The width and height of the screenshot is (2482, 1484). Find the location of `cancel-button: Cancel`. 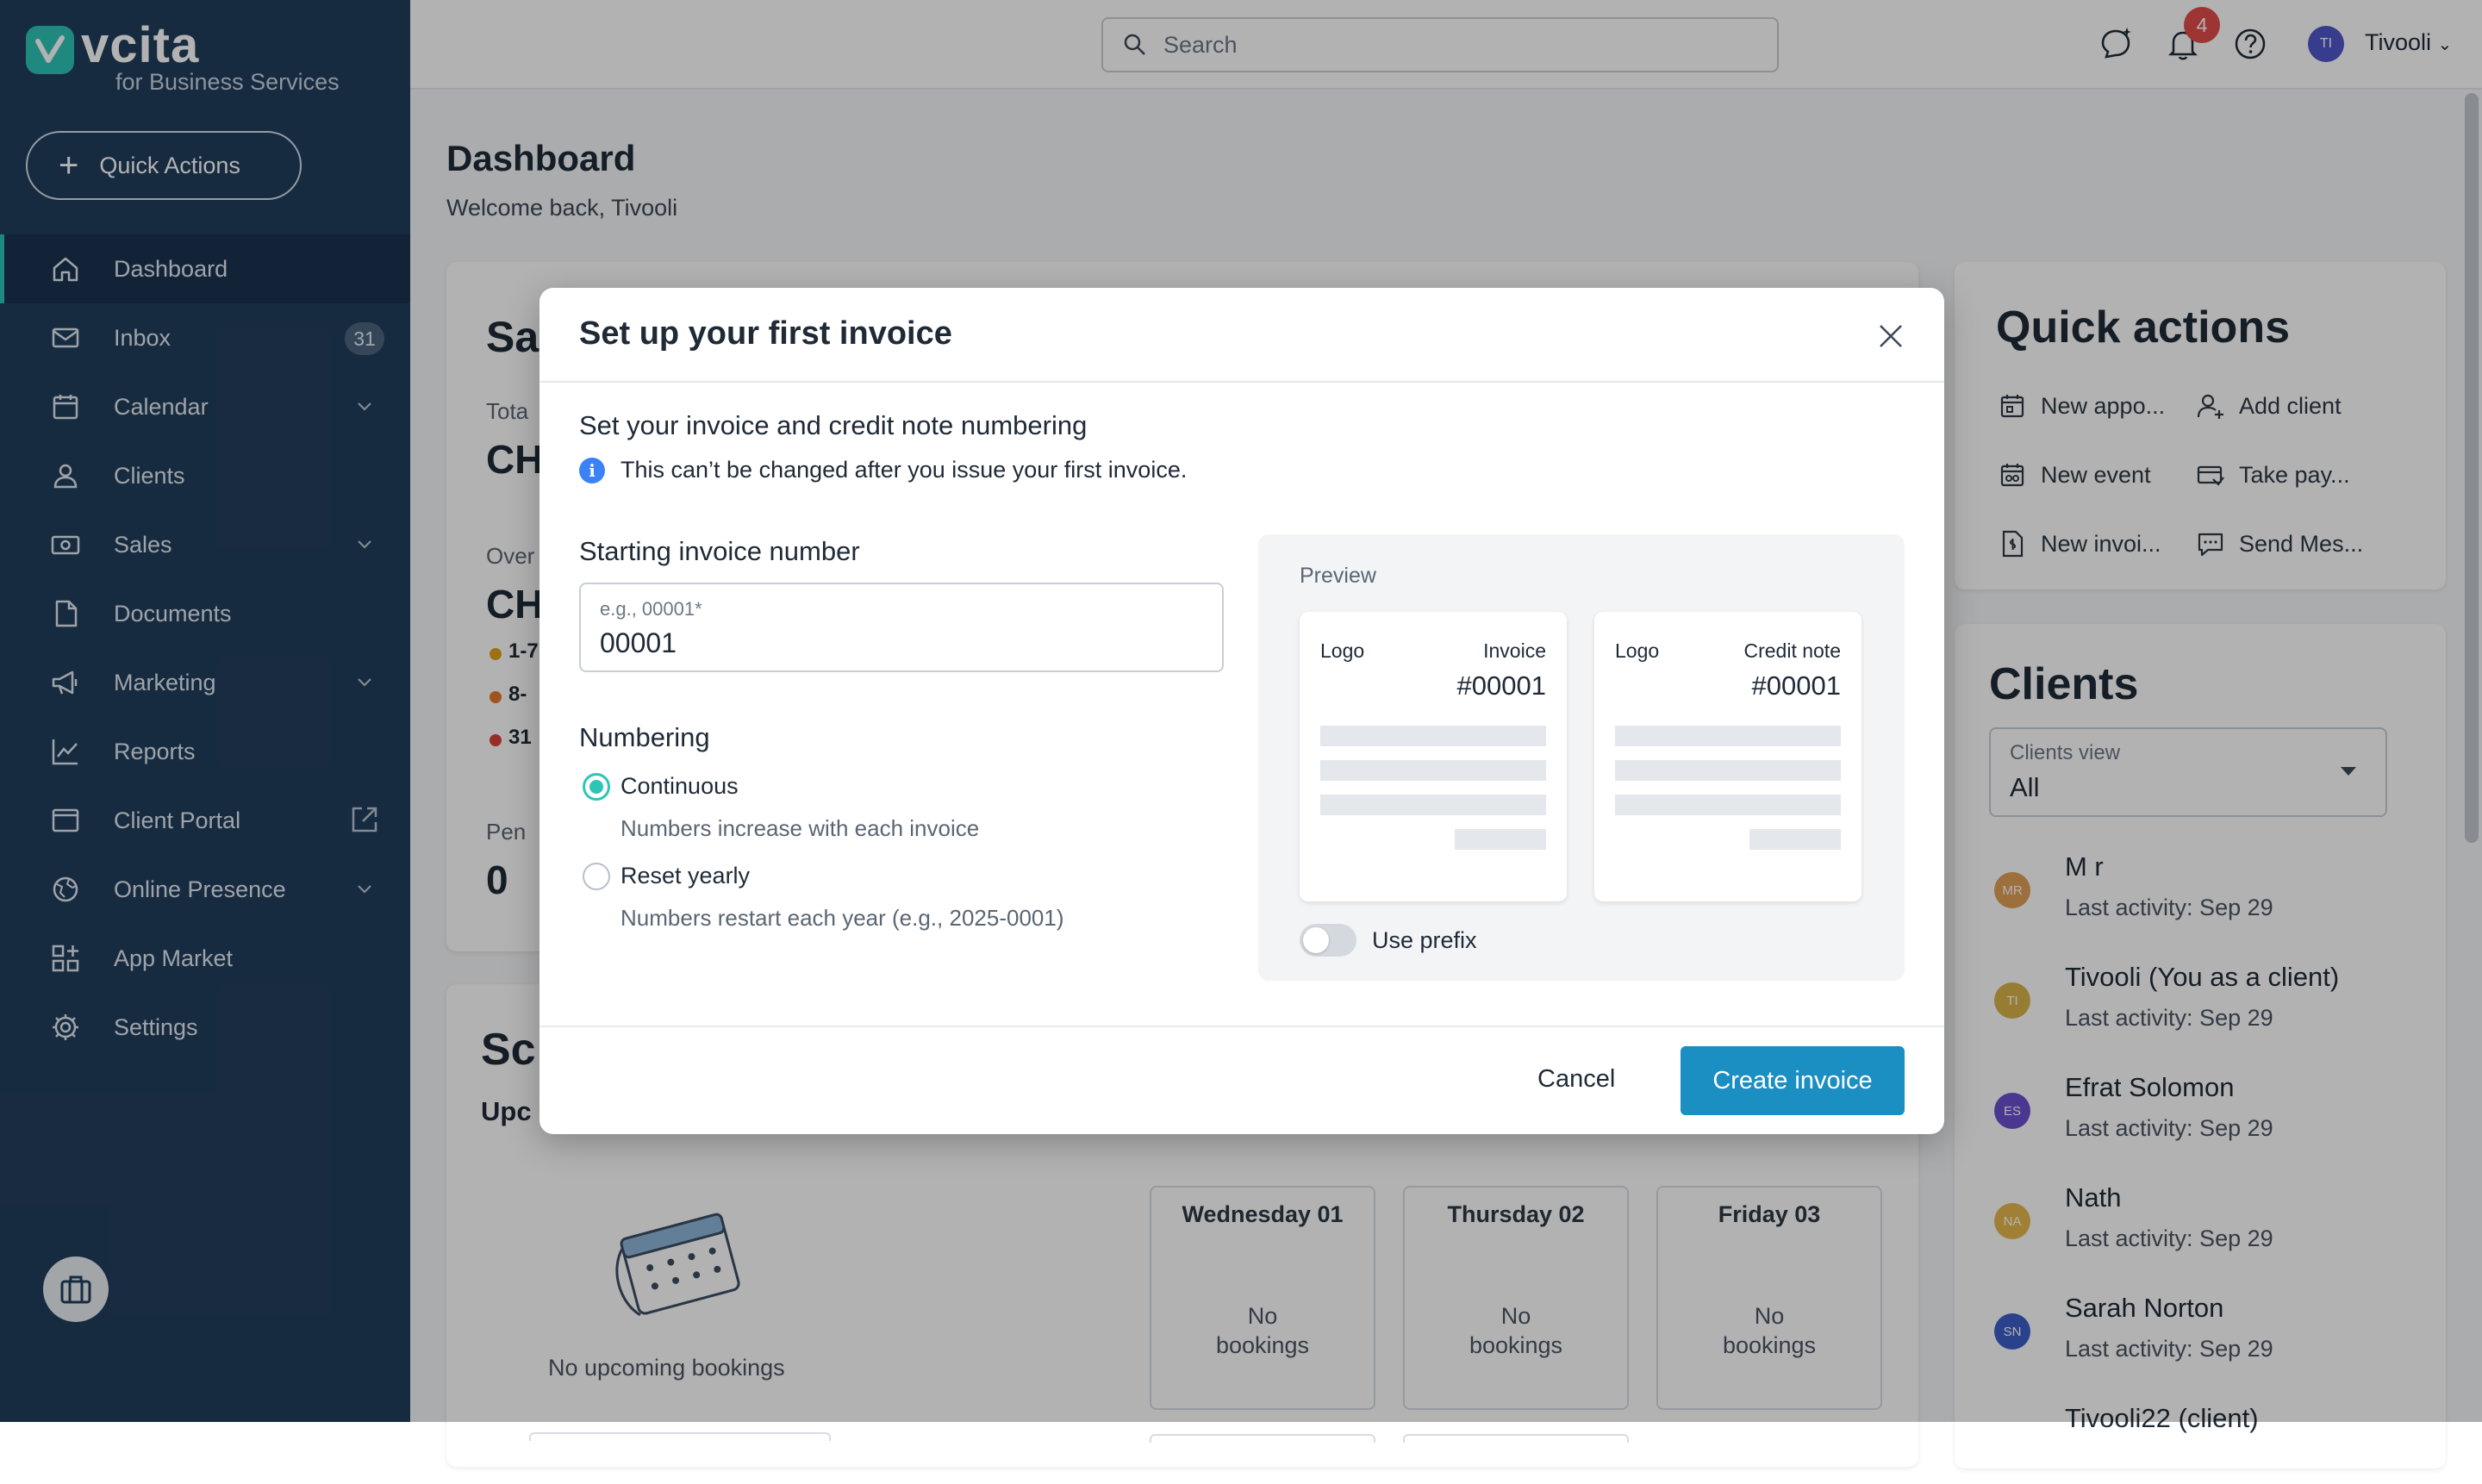

cancel-button: Cancel is located at coordinates (1576, 1080).